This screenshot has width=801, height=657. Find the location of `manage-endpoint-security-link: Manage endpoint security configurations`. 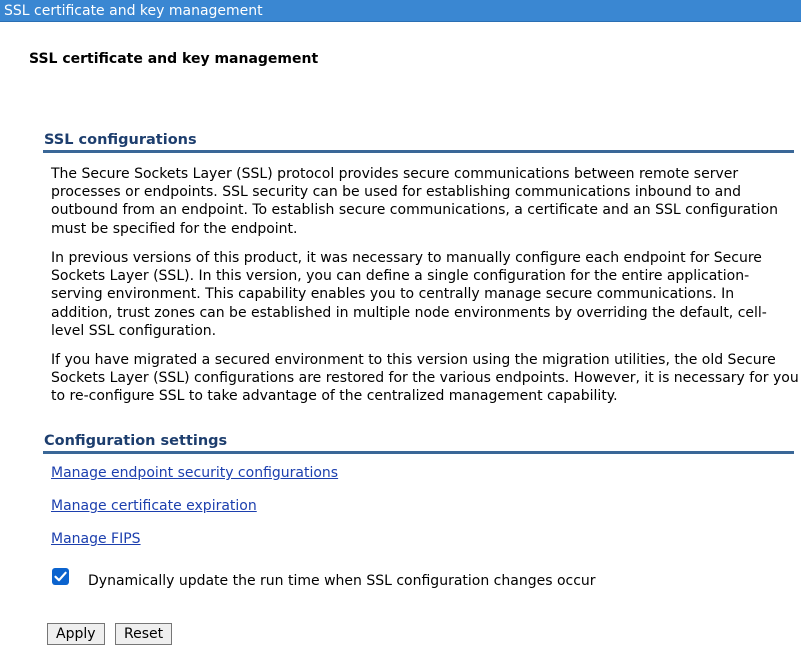

manage-endpoint-security-link: Manage endpoint security configurations is located at coordinates (194, 473).